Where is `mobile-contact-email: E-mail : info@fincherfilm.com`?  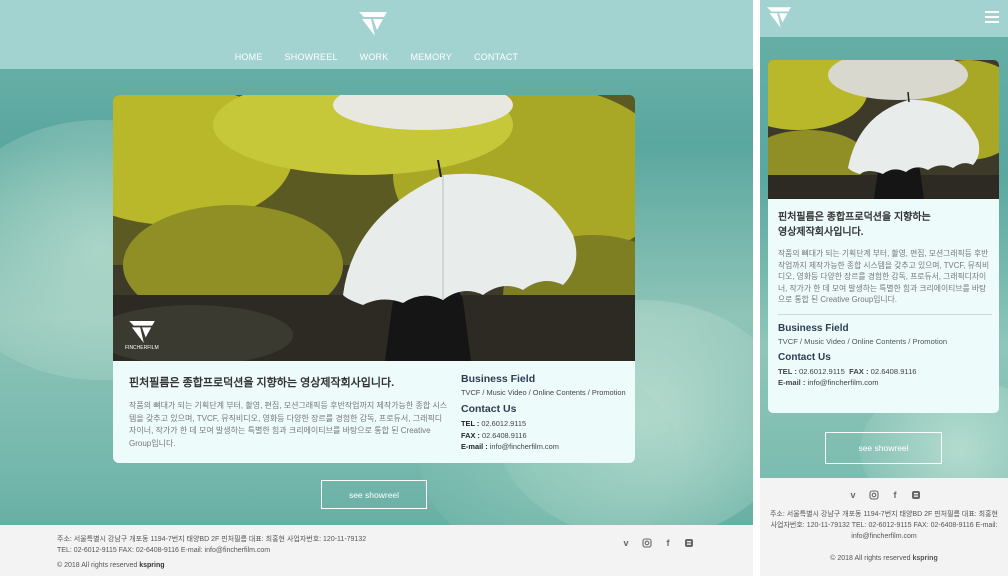 mobile-contact-email: E-mail : info@fincherfilm.com is located at coordinates (828, 383).